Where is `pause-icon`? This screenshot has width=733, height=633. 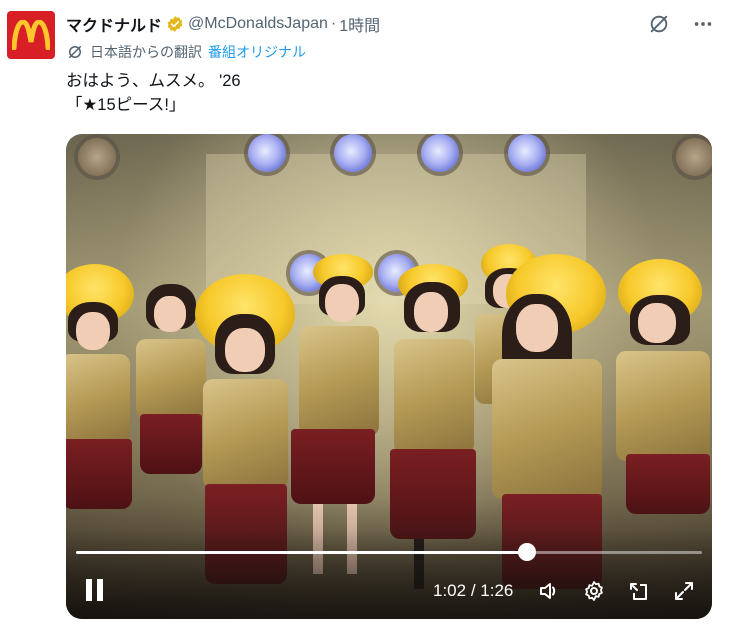
pause-icon is located at coordinates (95, 591).